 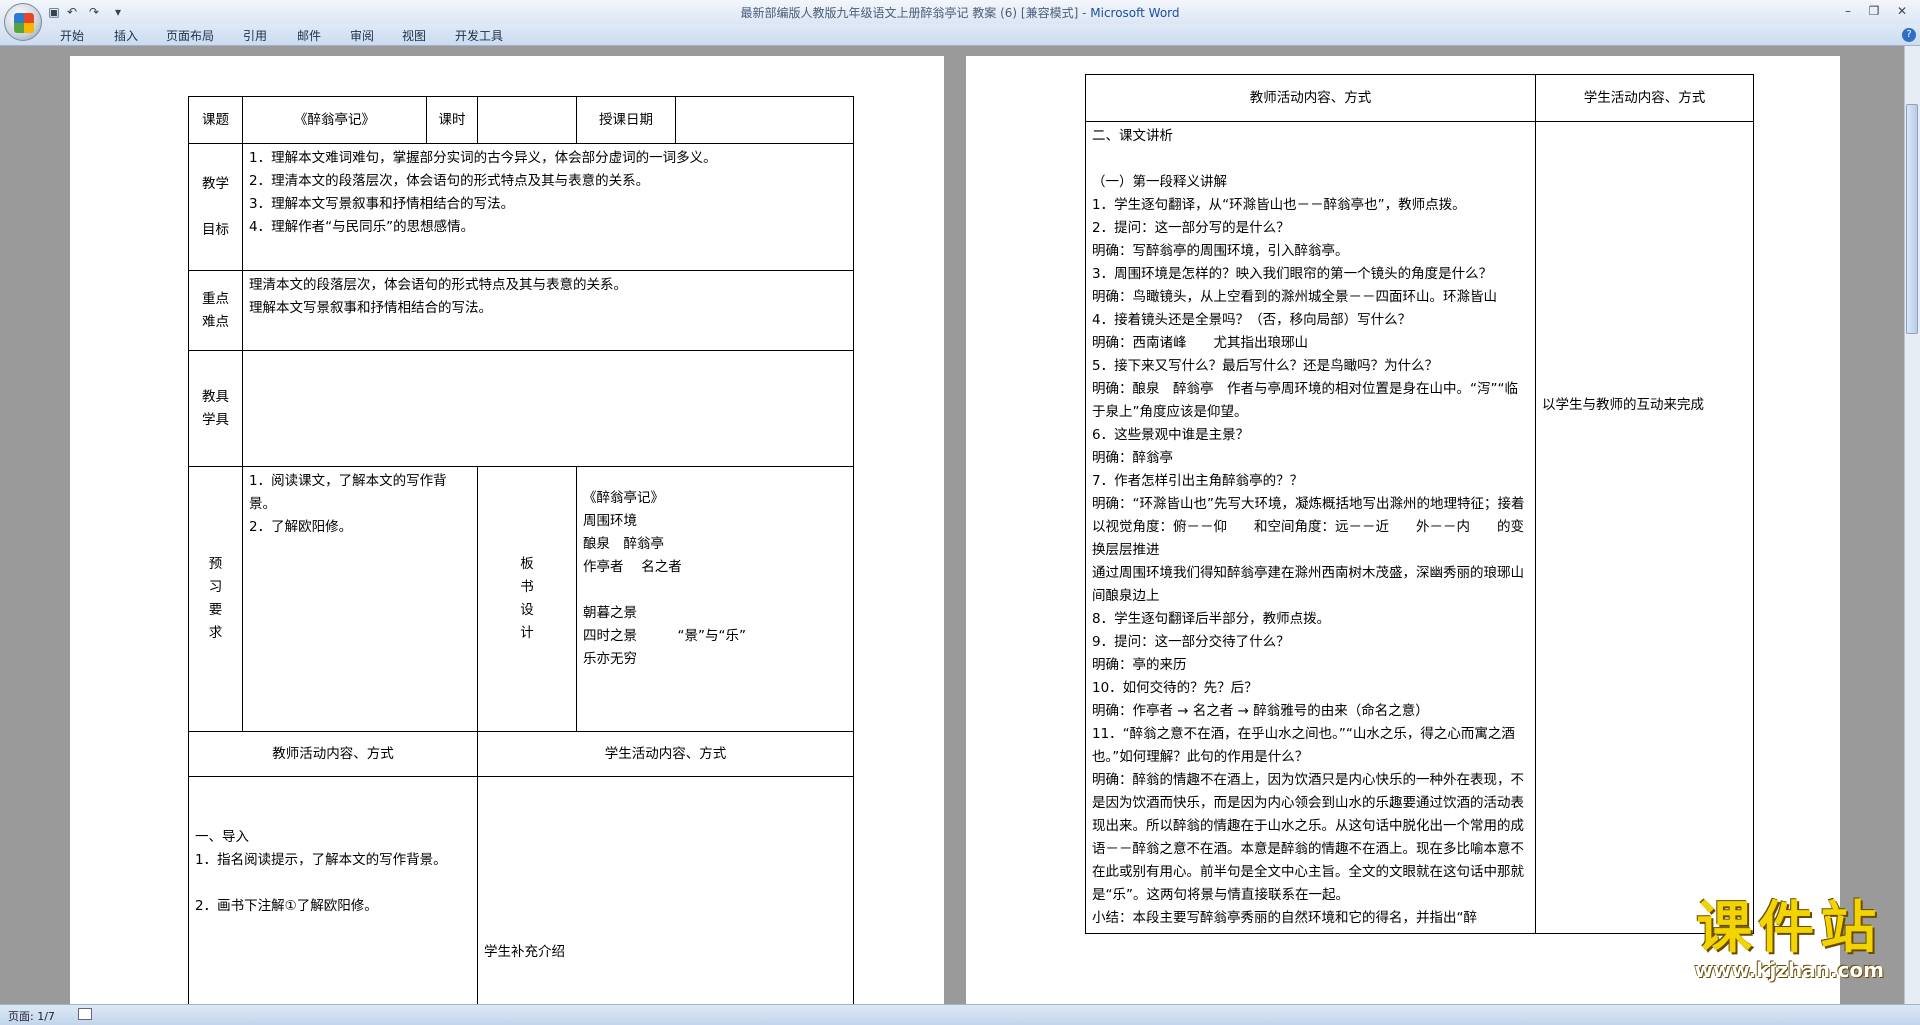 What do you see at coordinates (215, 120) in the screenshot?
I see `lesson-label: 课题` at bounding box center [215, 120].